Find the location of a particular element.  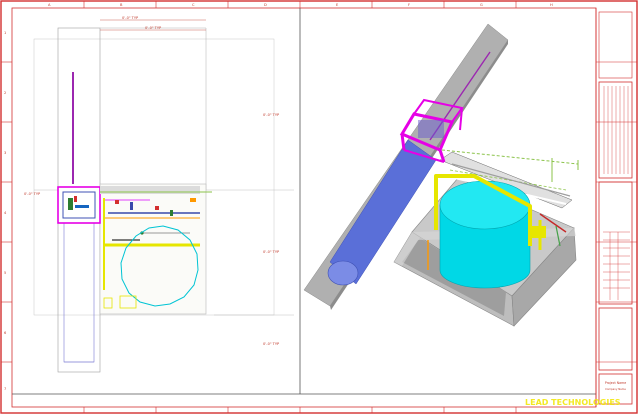

dim-left-mid: 0'-0" TYP is located at coordinates (32, 194).